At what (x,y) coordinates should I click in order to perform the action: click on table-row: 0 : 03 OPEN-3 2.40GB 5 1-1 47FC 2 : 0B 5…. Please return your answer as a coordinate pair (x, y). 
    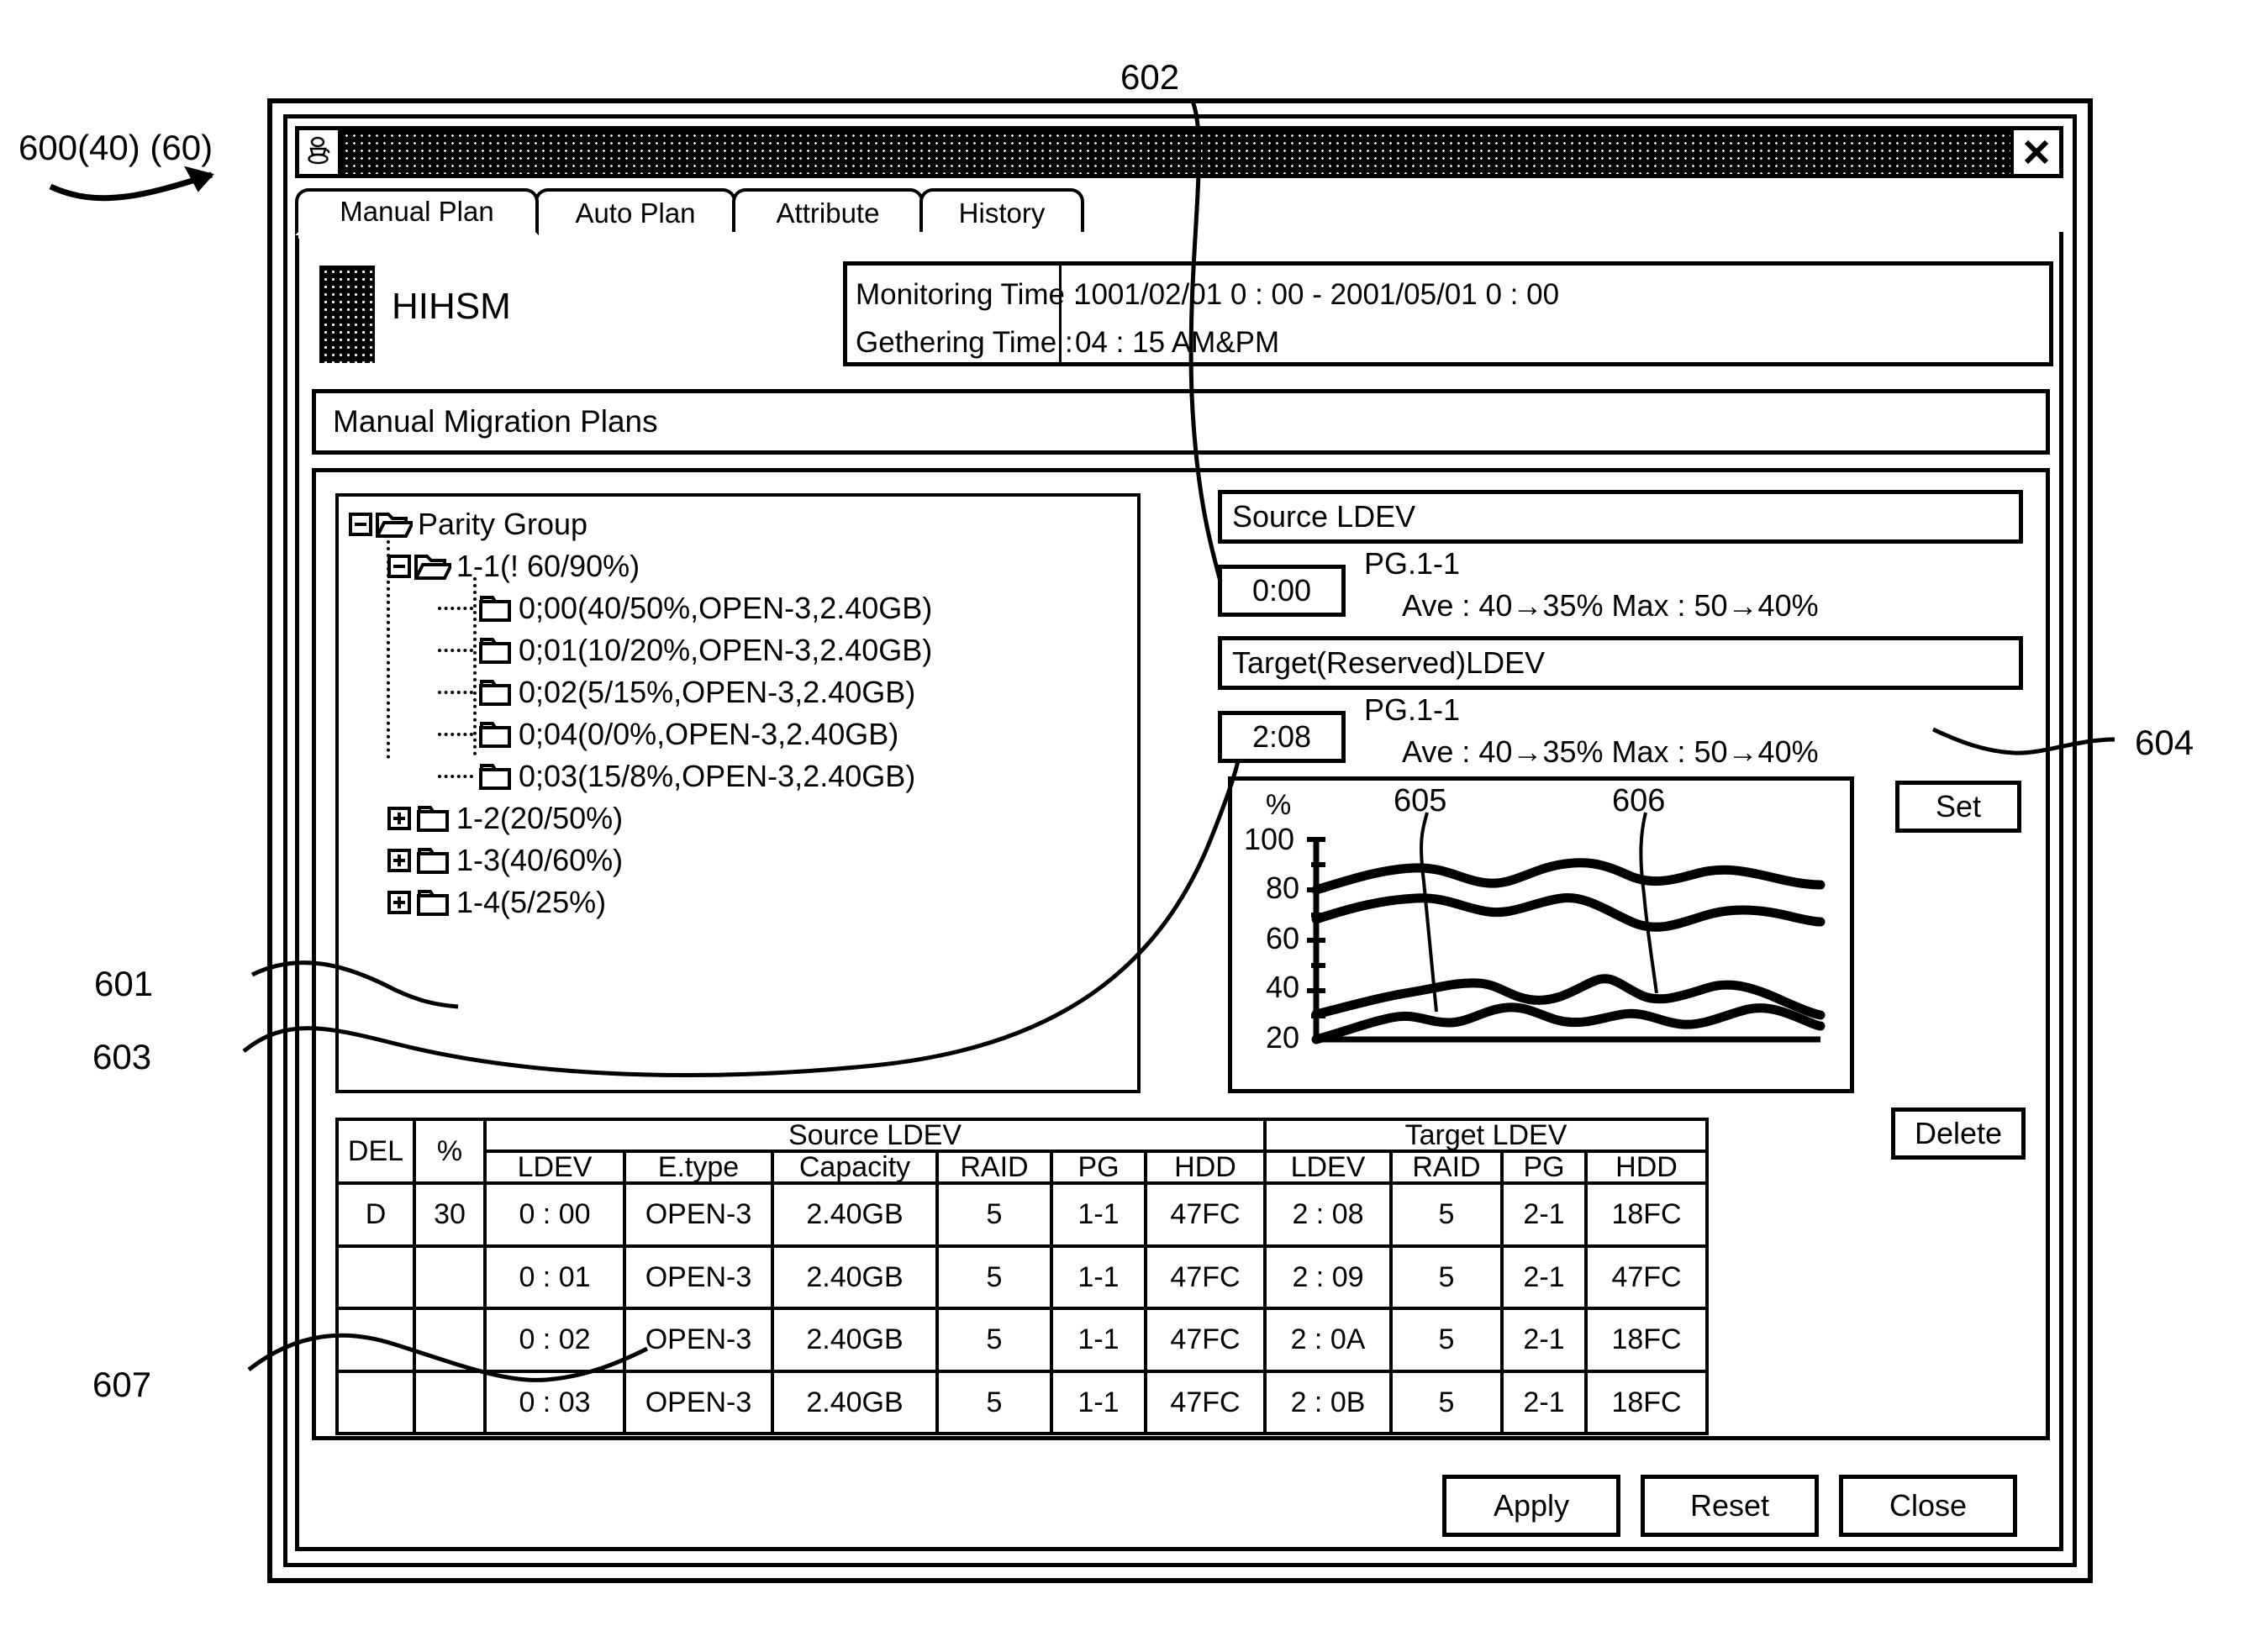
    Looking at the image, I should click on (1022, 1402).